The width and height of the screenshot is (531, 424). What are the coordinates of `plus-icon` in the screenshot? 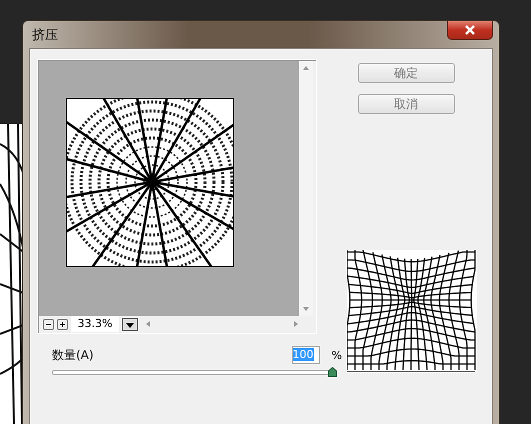 It's located at (62, 324).